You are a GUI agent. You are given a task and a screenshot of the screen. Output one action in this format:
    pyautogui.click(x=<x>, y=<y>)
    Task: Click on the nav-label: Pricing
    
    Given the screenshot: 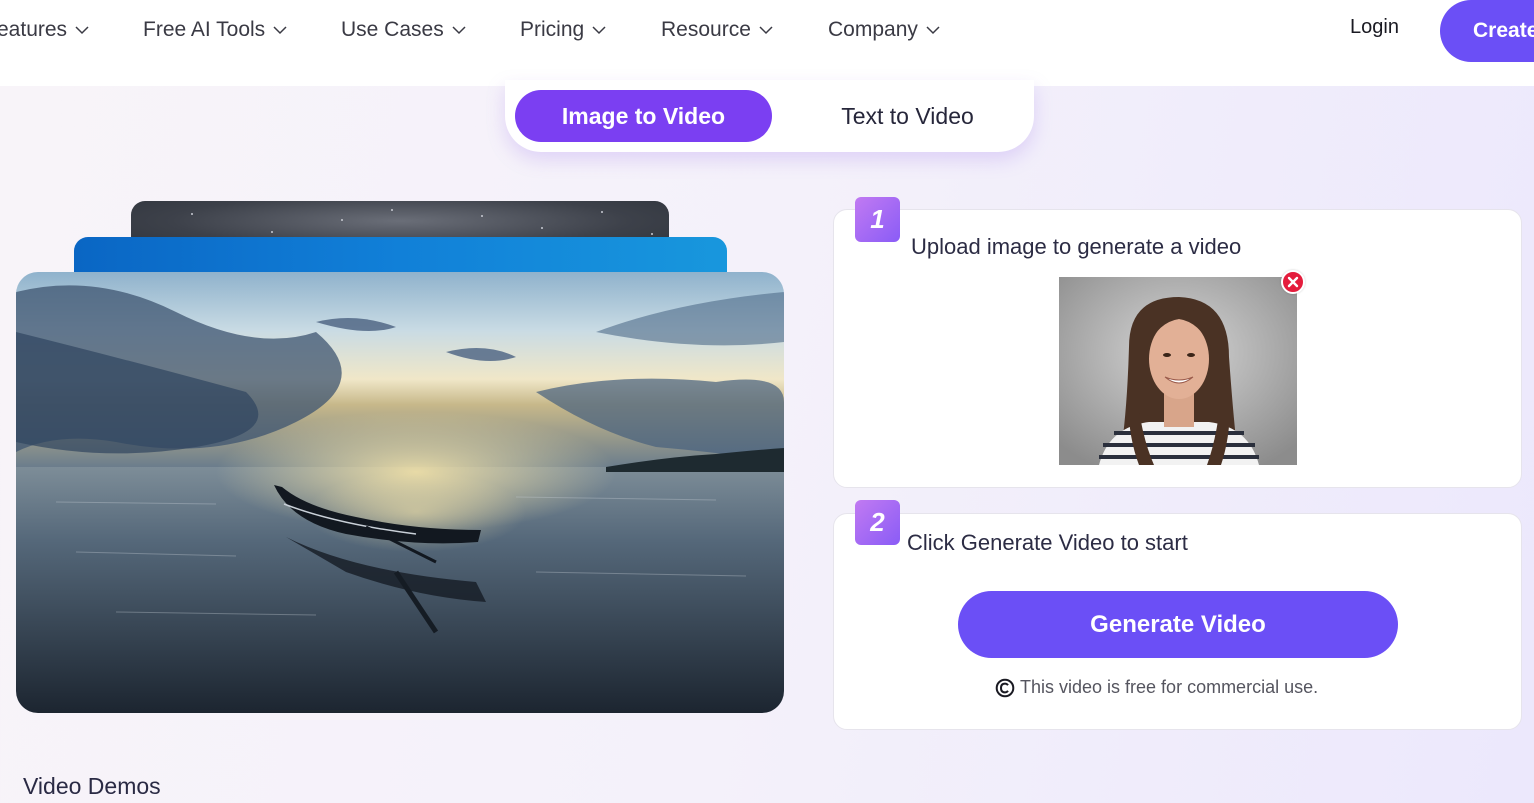 What is the action you would take?
    pyautogui.click(x=552, y=29)
    